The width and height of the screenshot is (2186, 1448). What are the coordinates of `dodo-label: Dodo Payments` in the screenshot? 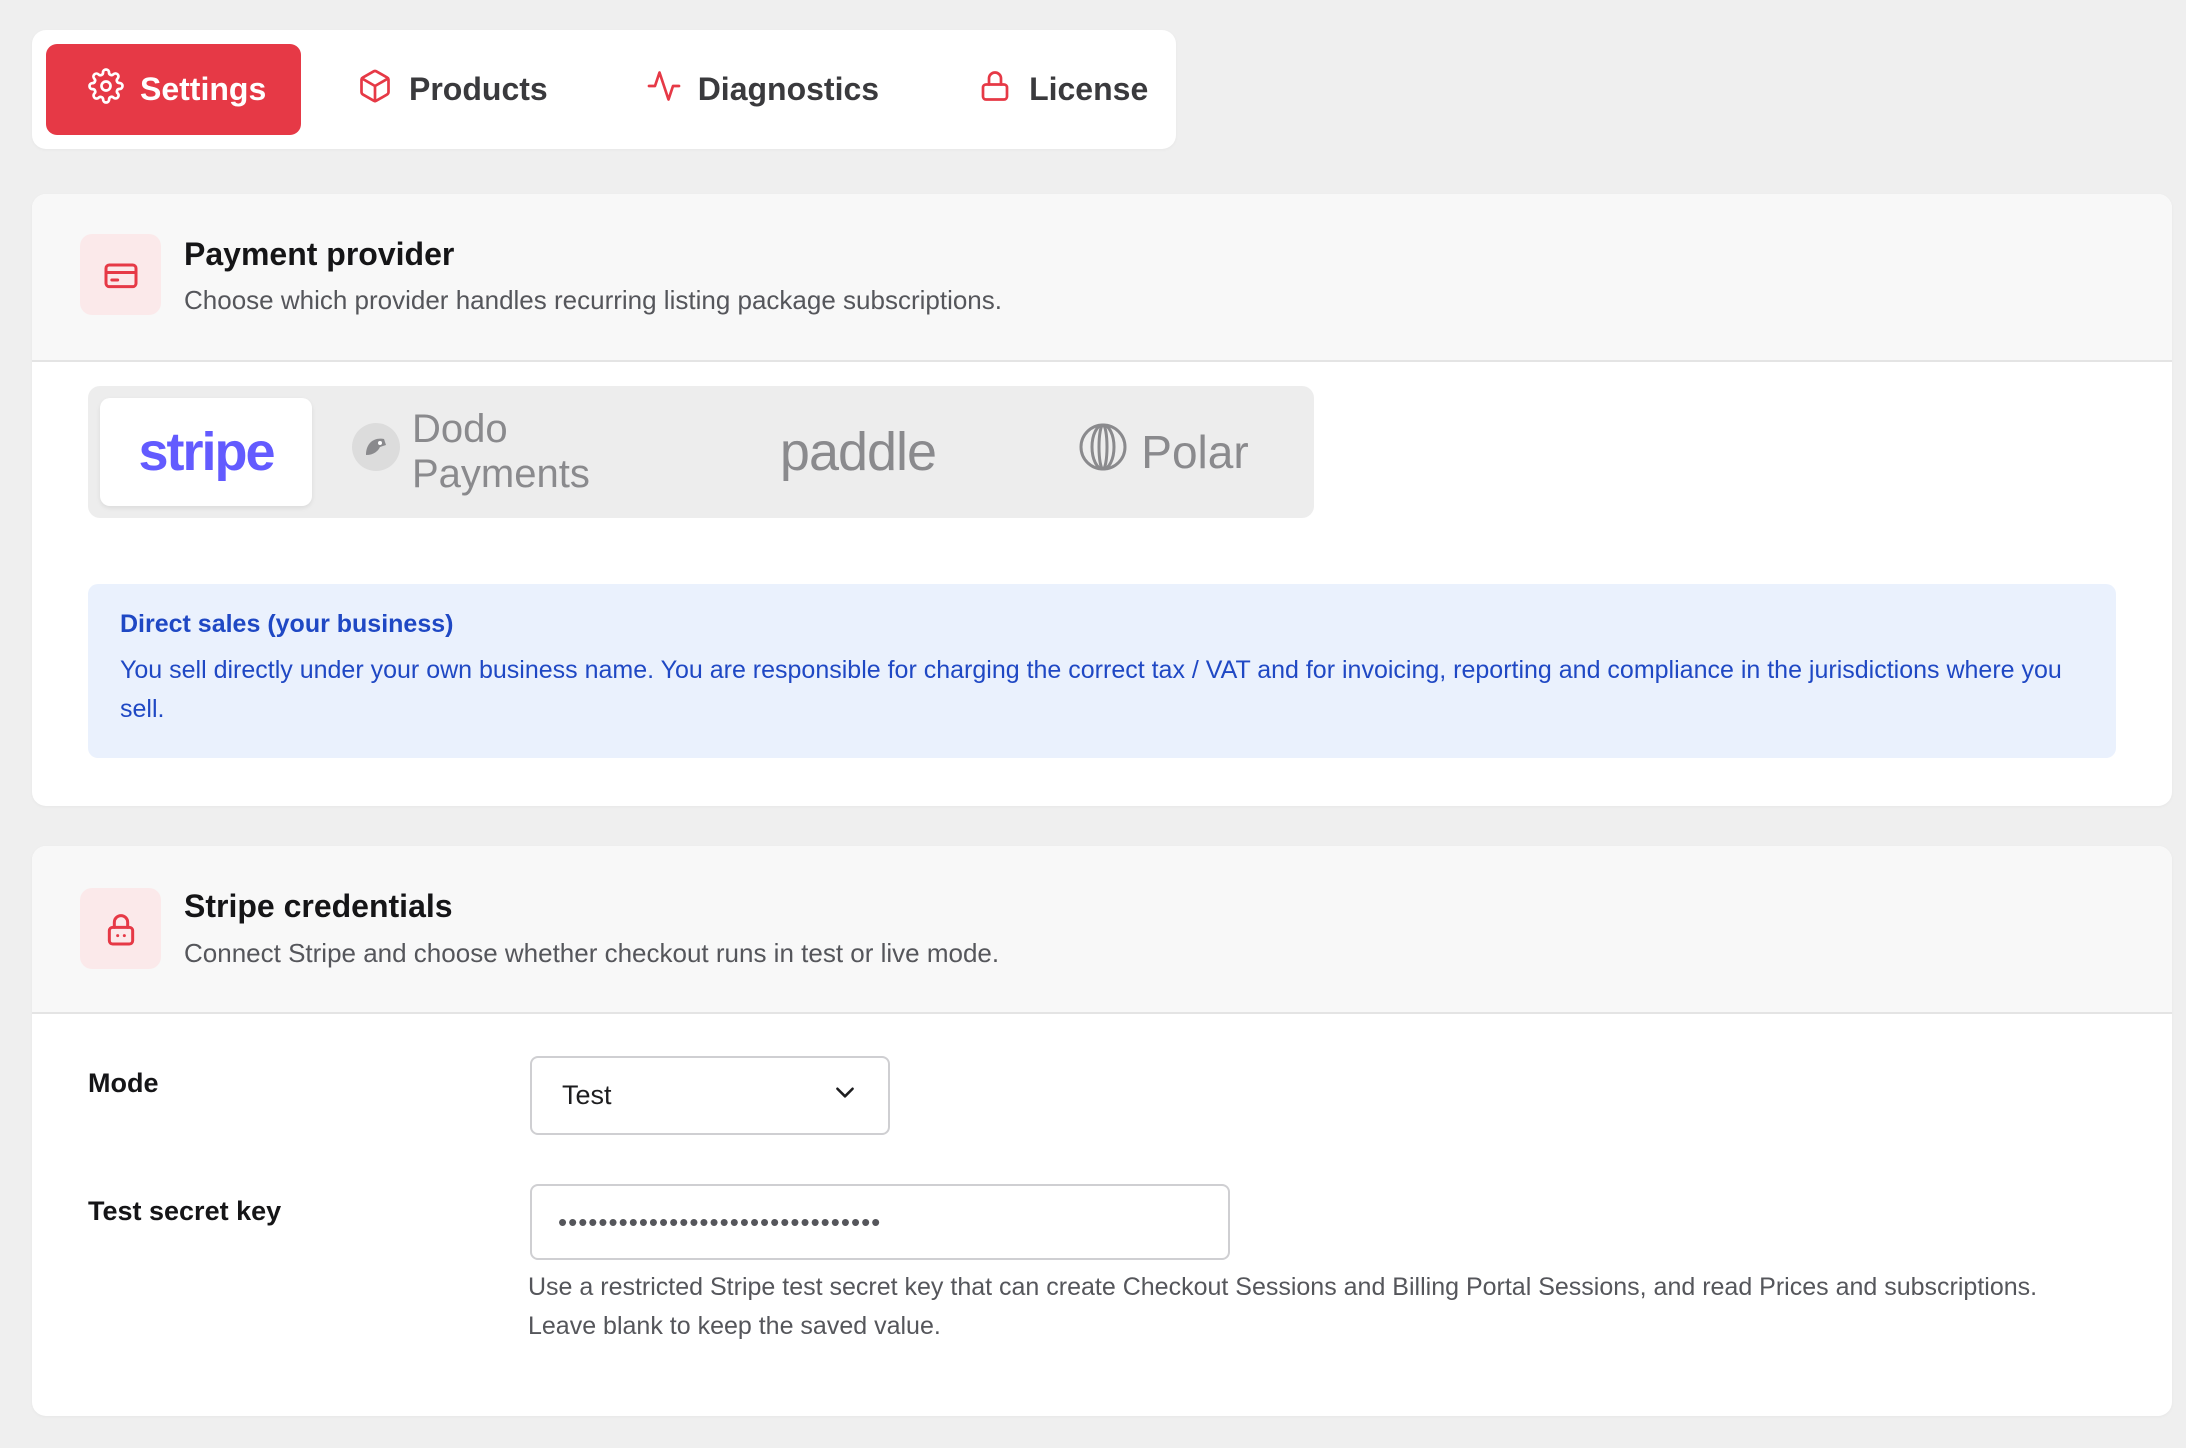 It's located at (501, 451).